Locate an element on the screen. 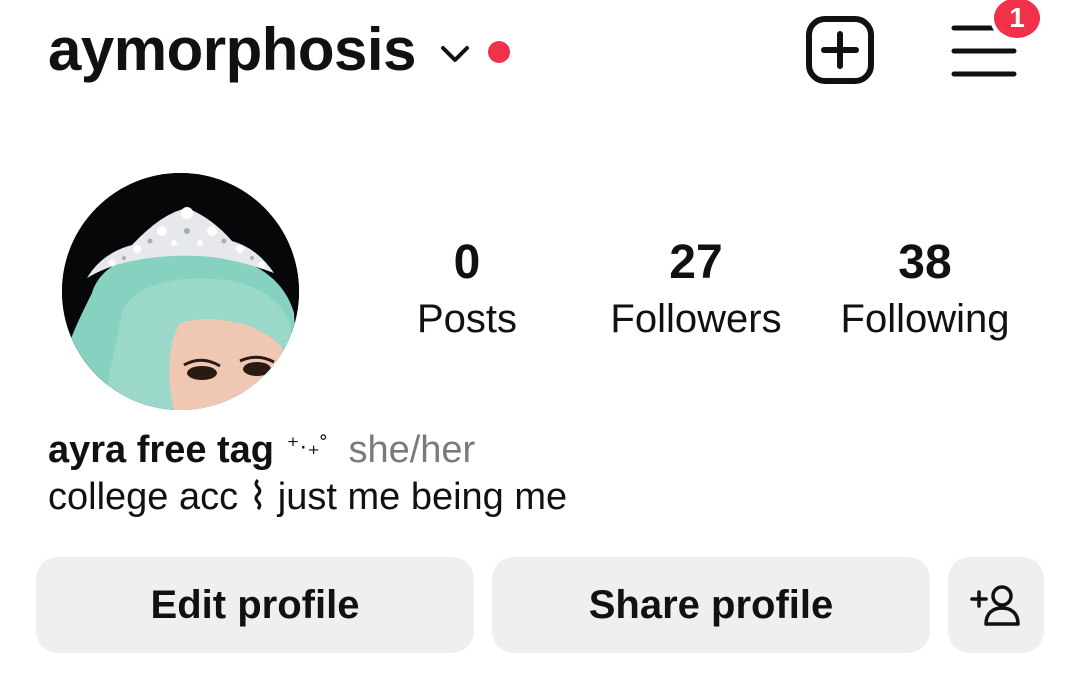 The image size is (1080, 675). edit-profile-button: Edit profile is located at coordinates (255, 605).